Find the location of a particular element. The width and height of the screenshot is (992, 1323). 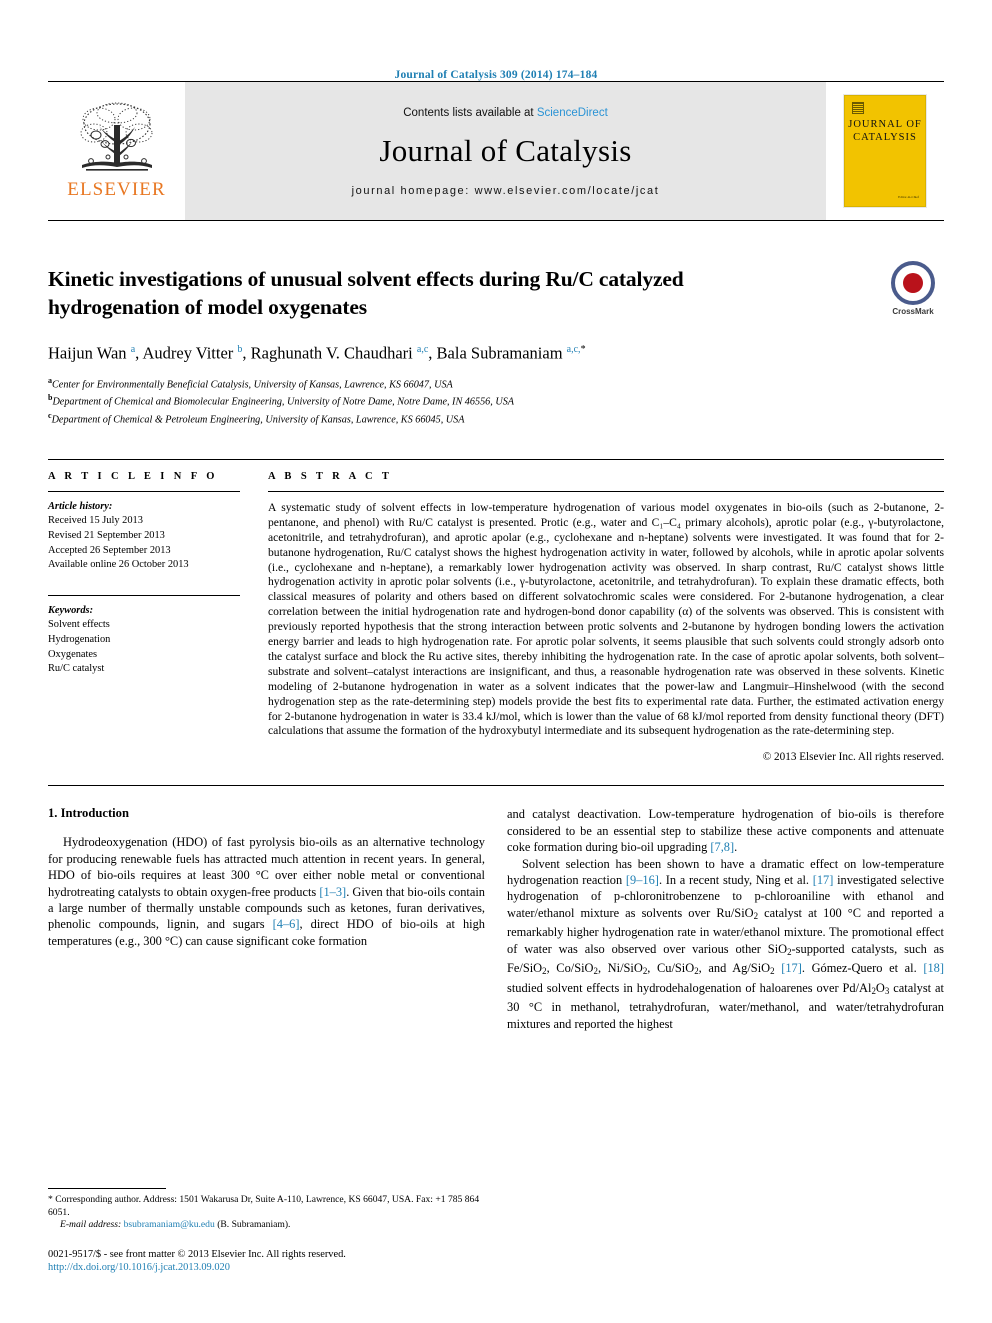

keyword-item: Hydrogenation is located at coordinates (79, 640).